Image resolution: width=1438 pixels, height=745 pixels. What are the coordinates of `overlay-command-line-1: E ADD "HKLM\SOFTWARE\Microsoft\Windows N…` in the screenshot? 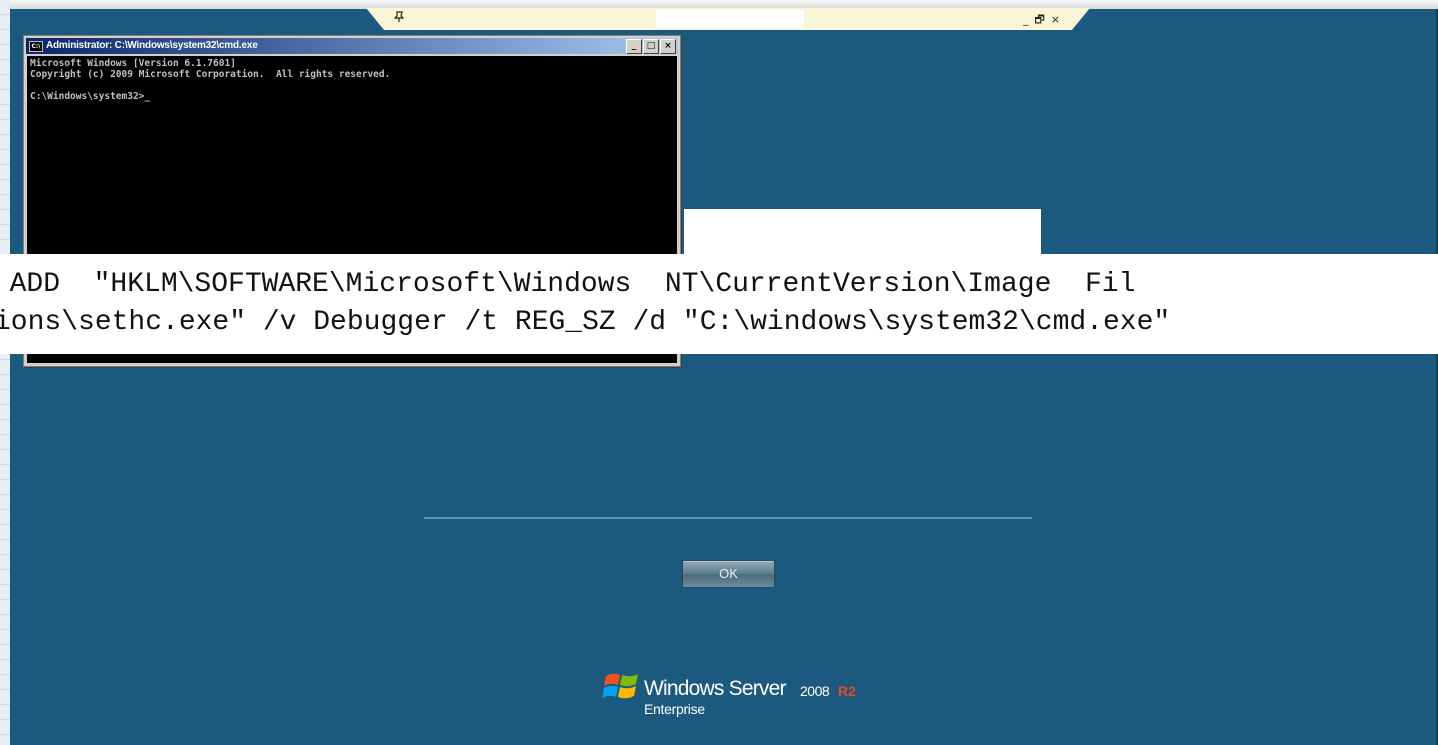 It's located at (568, 284).